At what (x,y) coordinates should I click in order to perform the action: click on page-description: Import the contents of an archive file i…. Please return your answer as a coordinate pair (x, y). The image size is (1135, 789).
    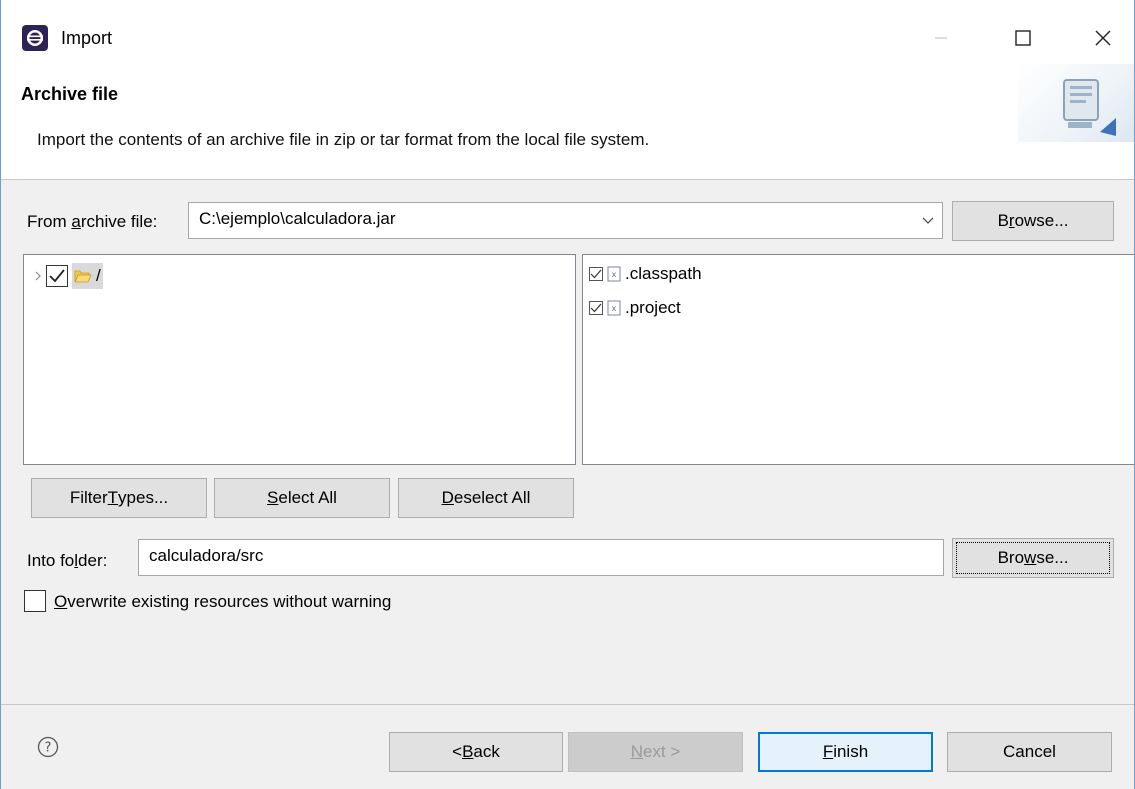
    Looking at the image, I should click on (343, 139).